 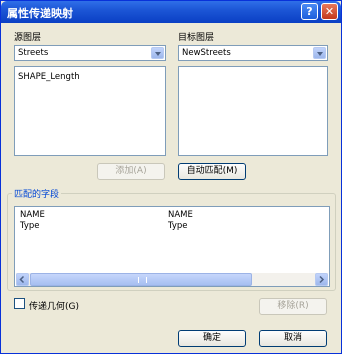 What do you see at coordinates (33, 53) in the screenshot?
I see `source-layer-value: Streets` at bounding box center [33, 53].